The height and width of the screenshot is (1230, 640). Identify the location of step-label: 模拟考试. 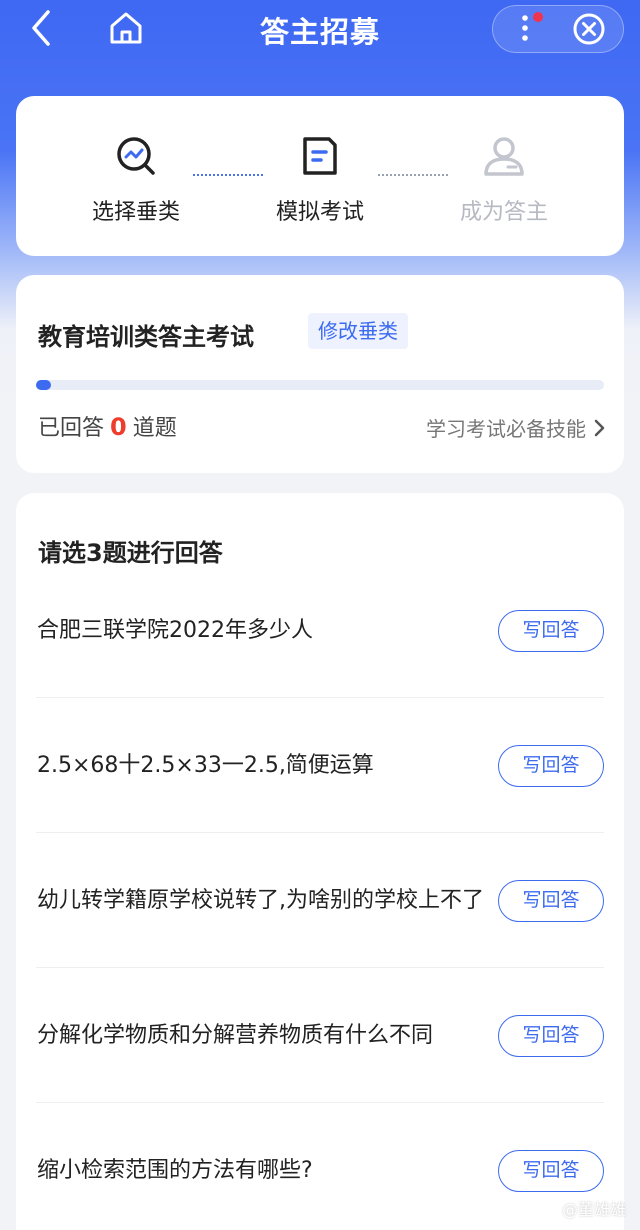
(319, 212).